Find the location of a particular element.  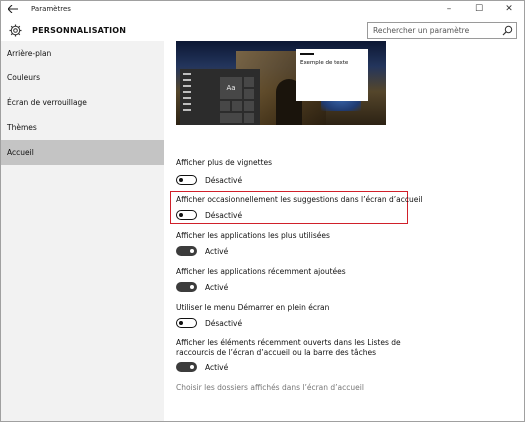

setting-toggle-row-most-used: Activé is located at coordinates (202, 251).